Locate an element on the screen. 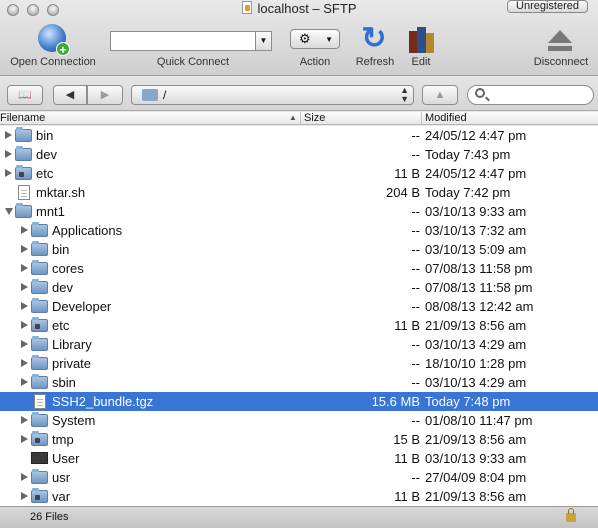 This screenshot has width=598, height=528. search-field is located at coordinates (530, 95).